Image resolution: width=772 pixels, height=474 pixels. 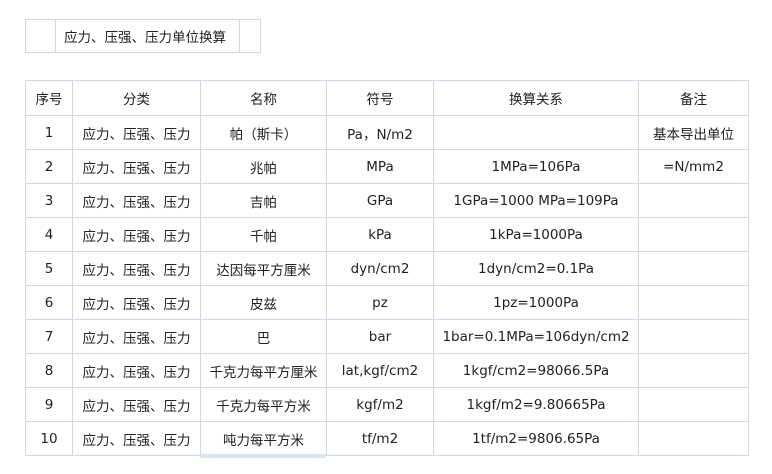 I want to click on cell-conversion, so click(x=536, y=132).